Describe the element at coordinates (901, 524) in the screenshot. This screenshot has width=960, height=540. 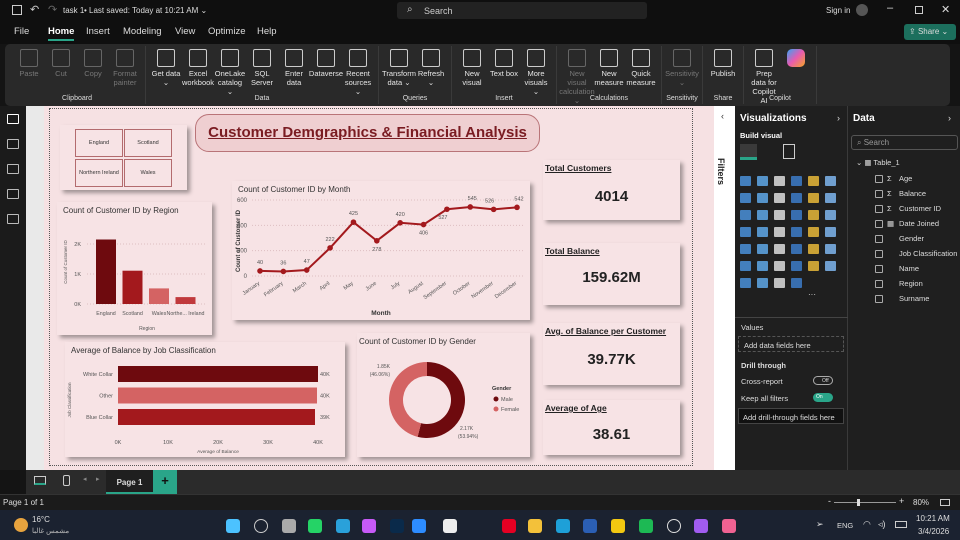
I see `battery-icon` at that location.